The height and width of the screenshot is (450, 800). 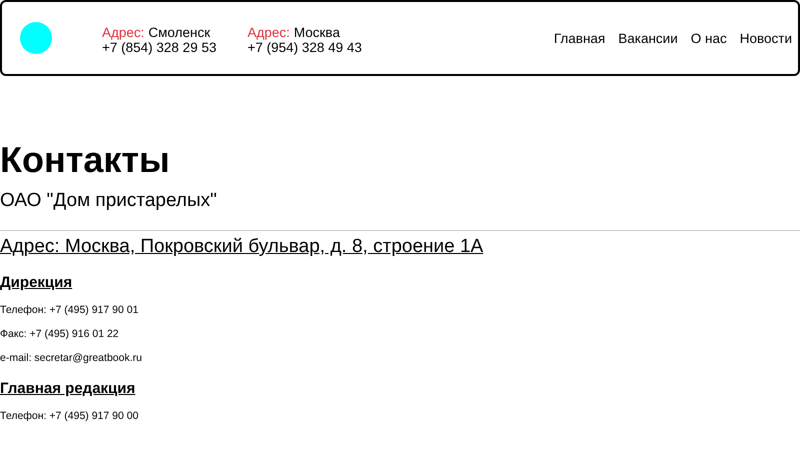 What do you see at coordinates (159, 47) in the screenshot?
I see `phone-number: +7 (854) 328 29 53` at bounding box center [159, 47].